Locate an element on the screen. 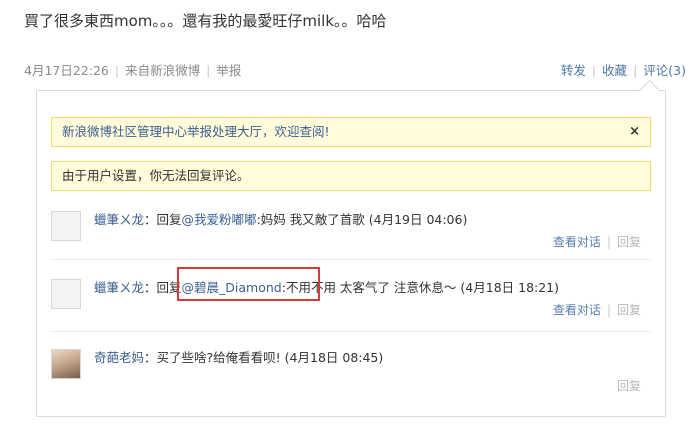 Image resolution: width=700 pixels, height=425 pixels. panel-arrow is located at coordinates (649, 90).